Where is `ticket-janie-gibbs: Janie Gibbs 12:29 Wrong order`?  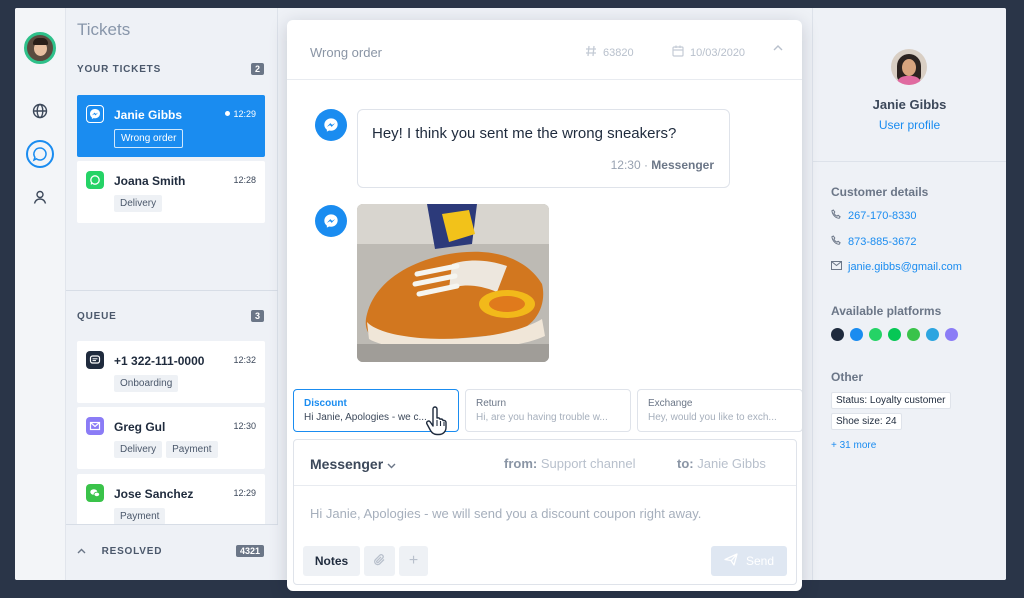 ticket-janie-gibbs: Janie Gibbs 12:29 Wrong order is located at coordinates (171, 126).